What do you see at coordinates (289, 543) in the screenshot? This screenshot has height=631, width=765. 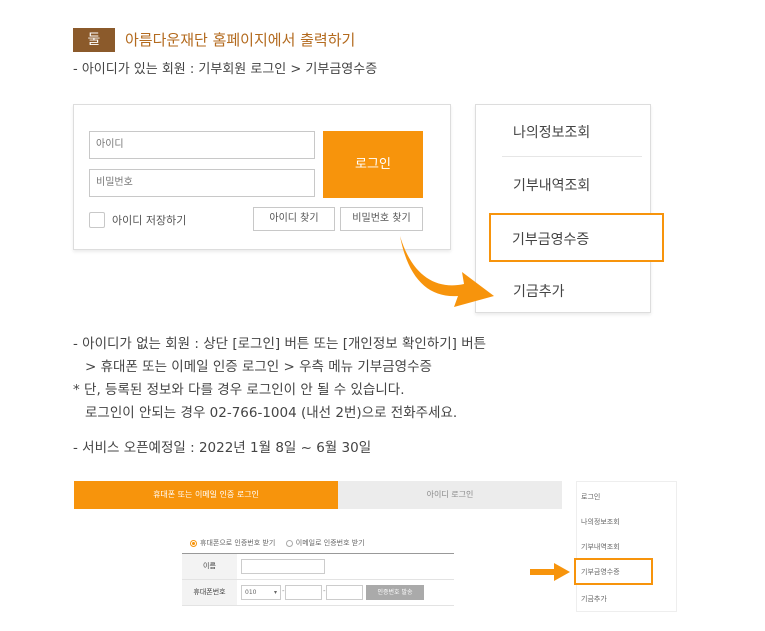 I see `radio-email` at bounding box center [289, 543].